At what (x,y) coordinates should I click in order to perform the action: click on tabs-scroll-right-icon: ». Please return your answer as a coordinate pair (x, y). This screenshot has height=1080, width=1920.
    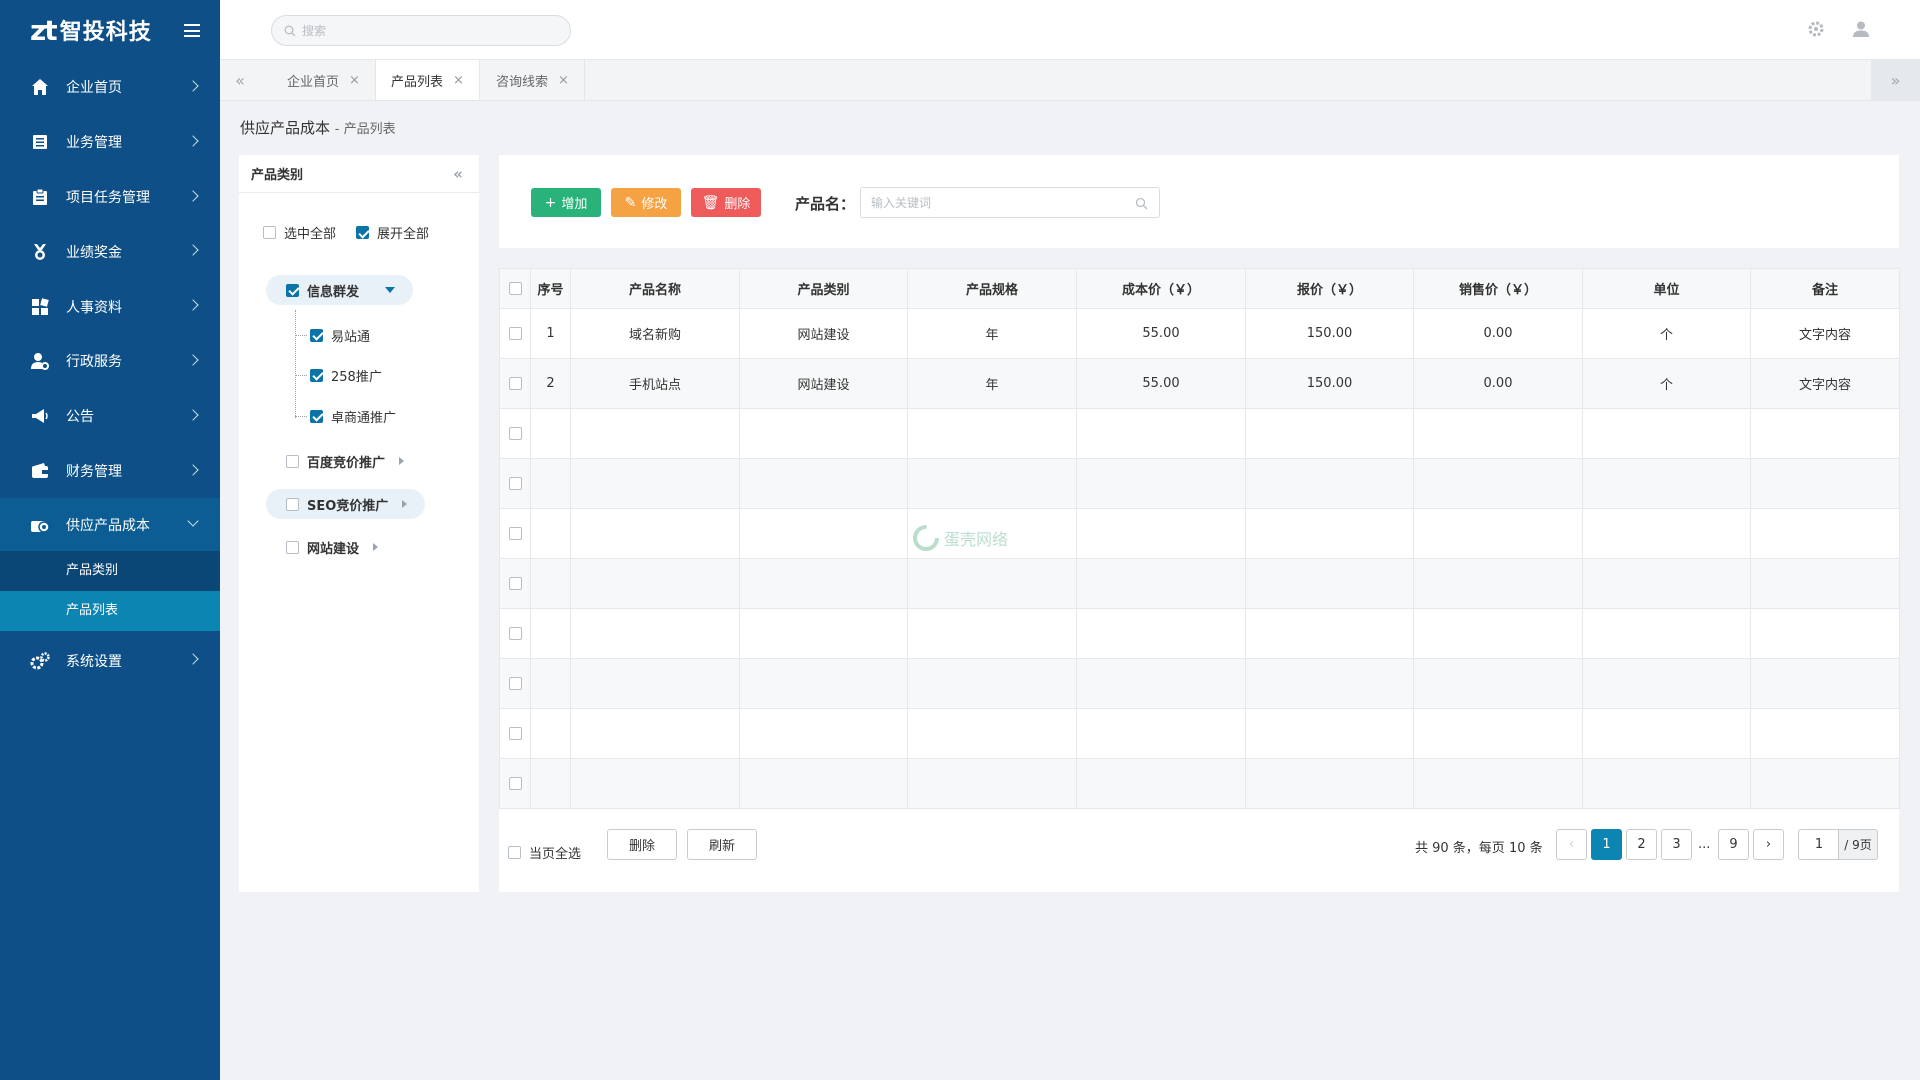
    Looking at the image, I should click on (1895, 80).